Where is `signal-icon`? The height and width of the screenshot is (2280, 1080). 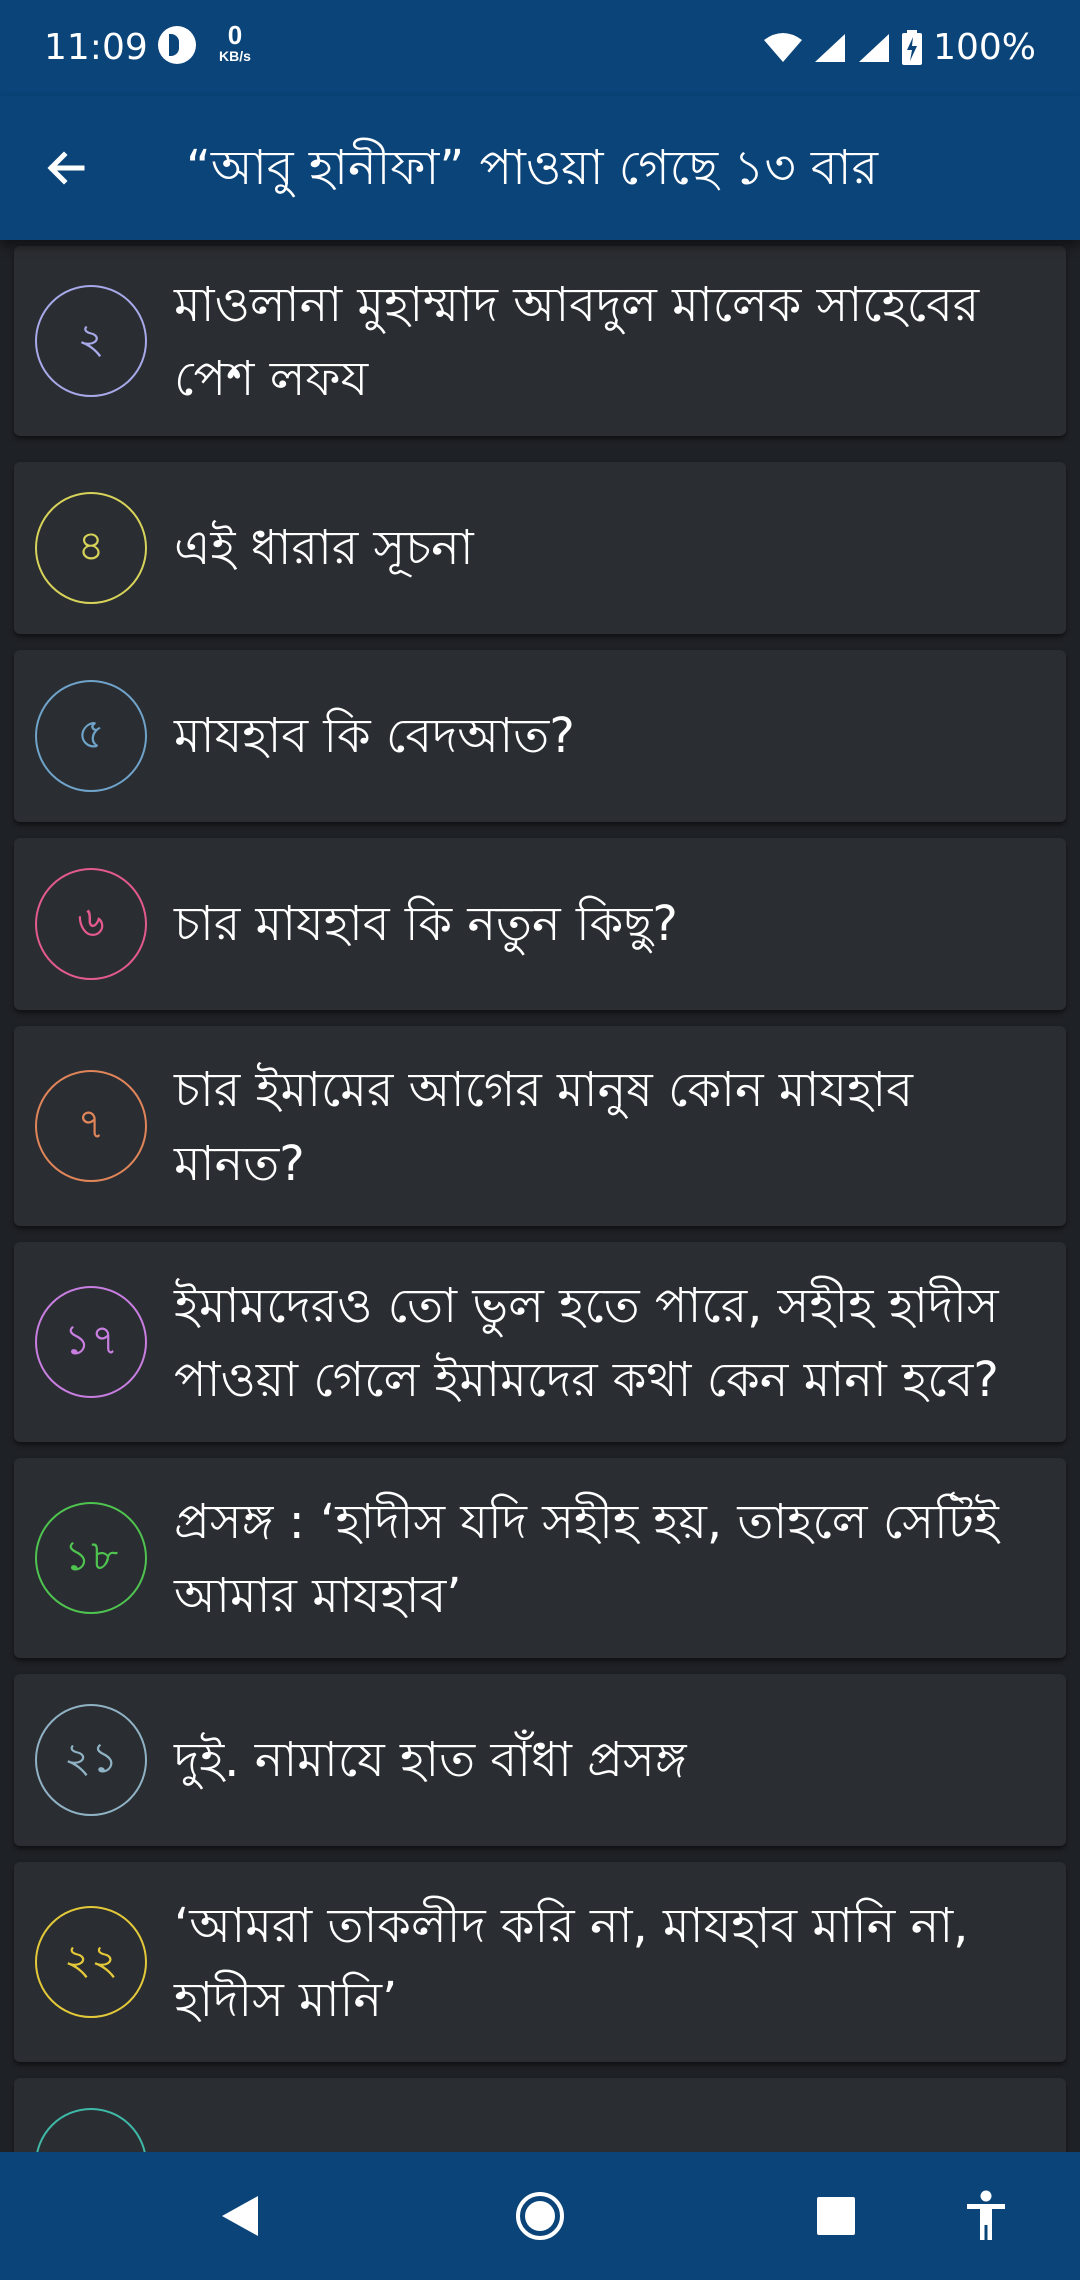
signal-icon is located at coordinates (830, 48).